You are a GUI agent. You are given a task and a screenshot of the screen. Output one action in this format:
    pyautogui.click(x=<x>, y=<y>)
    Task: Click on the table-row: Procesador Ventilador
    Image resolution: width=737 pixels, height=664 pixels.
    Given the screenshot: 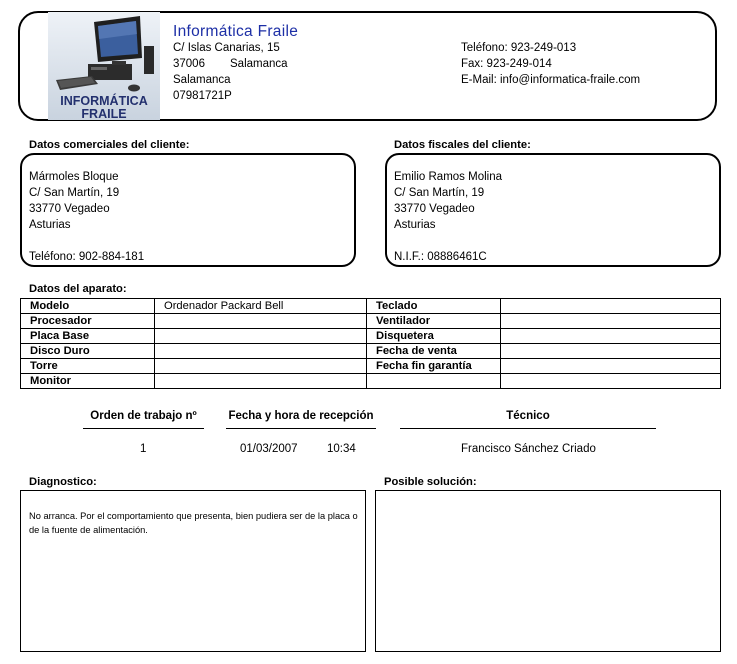 What is the action you would take?
    pyautogui.click(x=370, y=321)
    